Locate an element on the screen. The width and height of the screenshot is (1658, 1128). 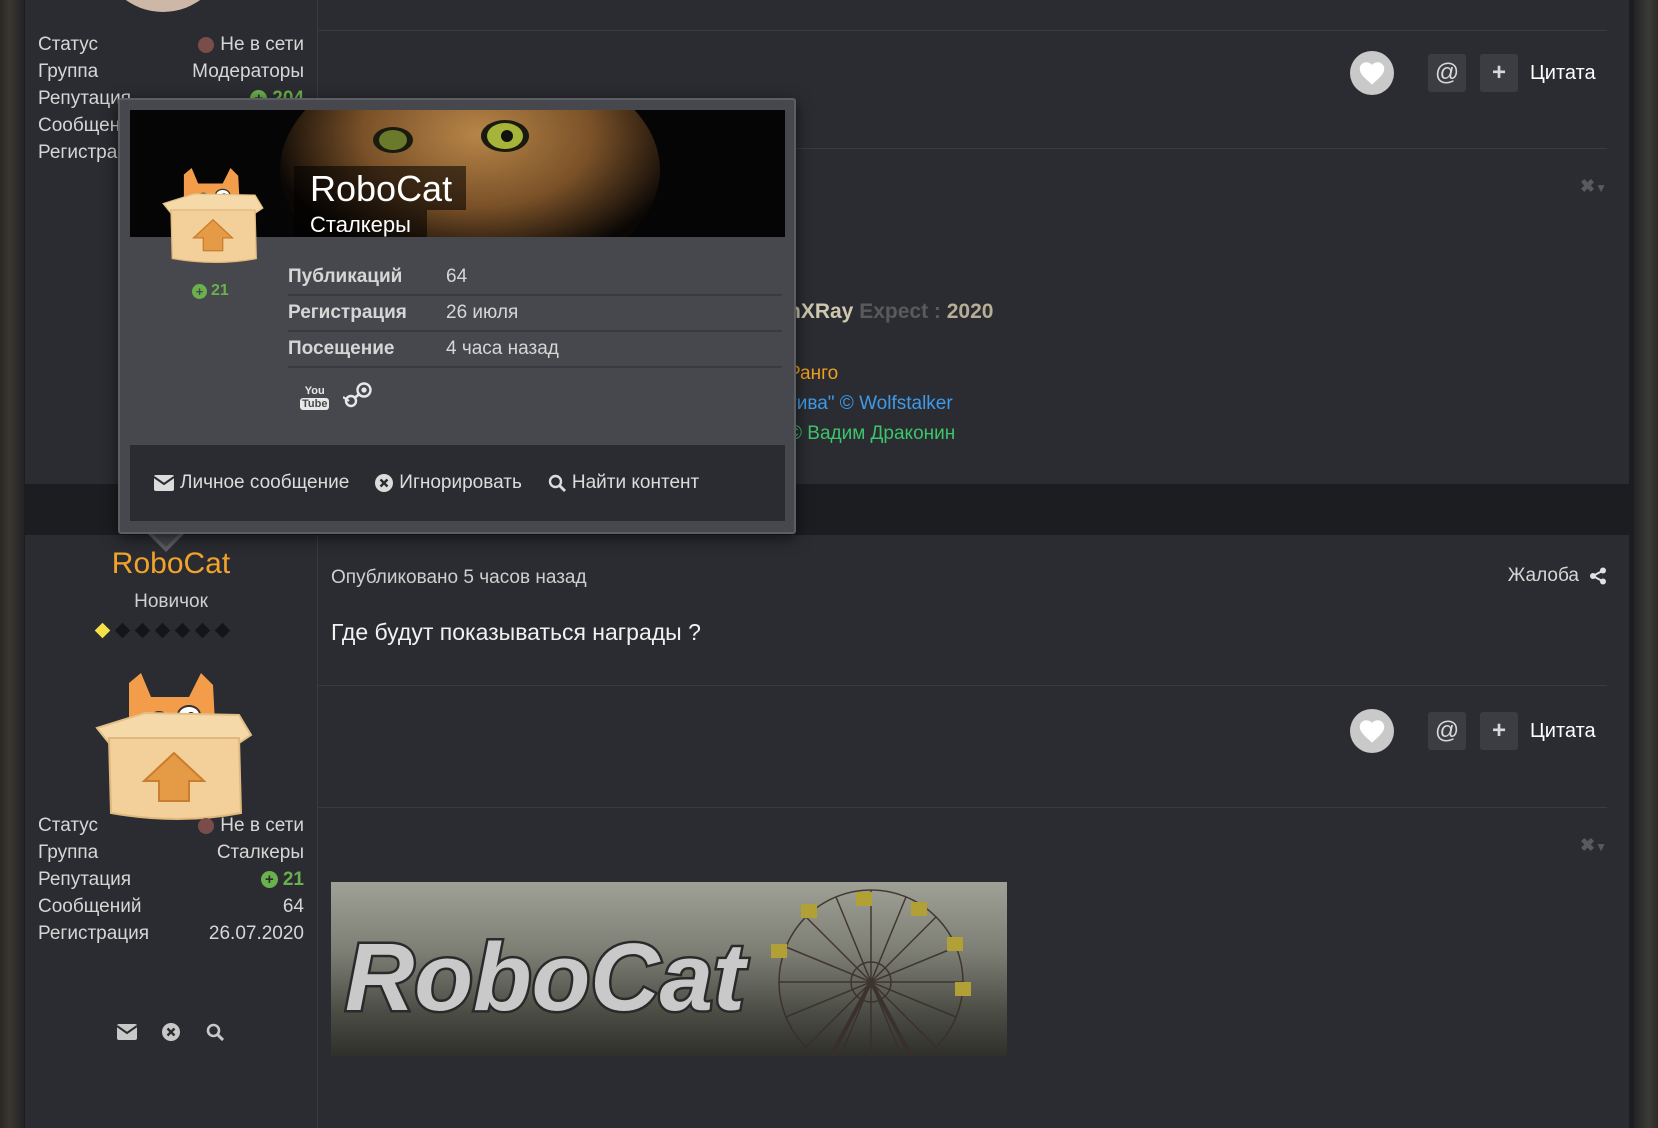
author-rank: Новичок is located at coordinates (171, 601).